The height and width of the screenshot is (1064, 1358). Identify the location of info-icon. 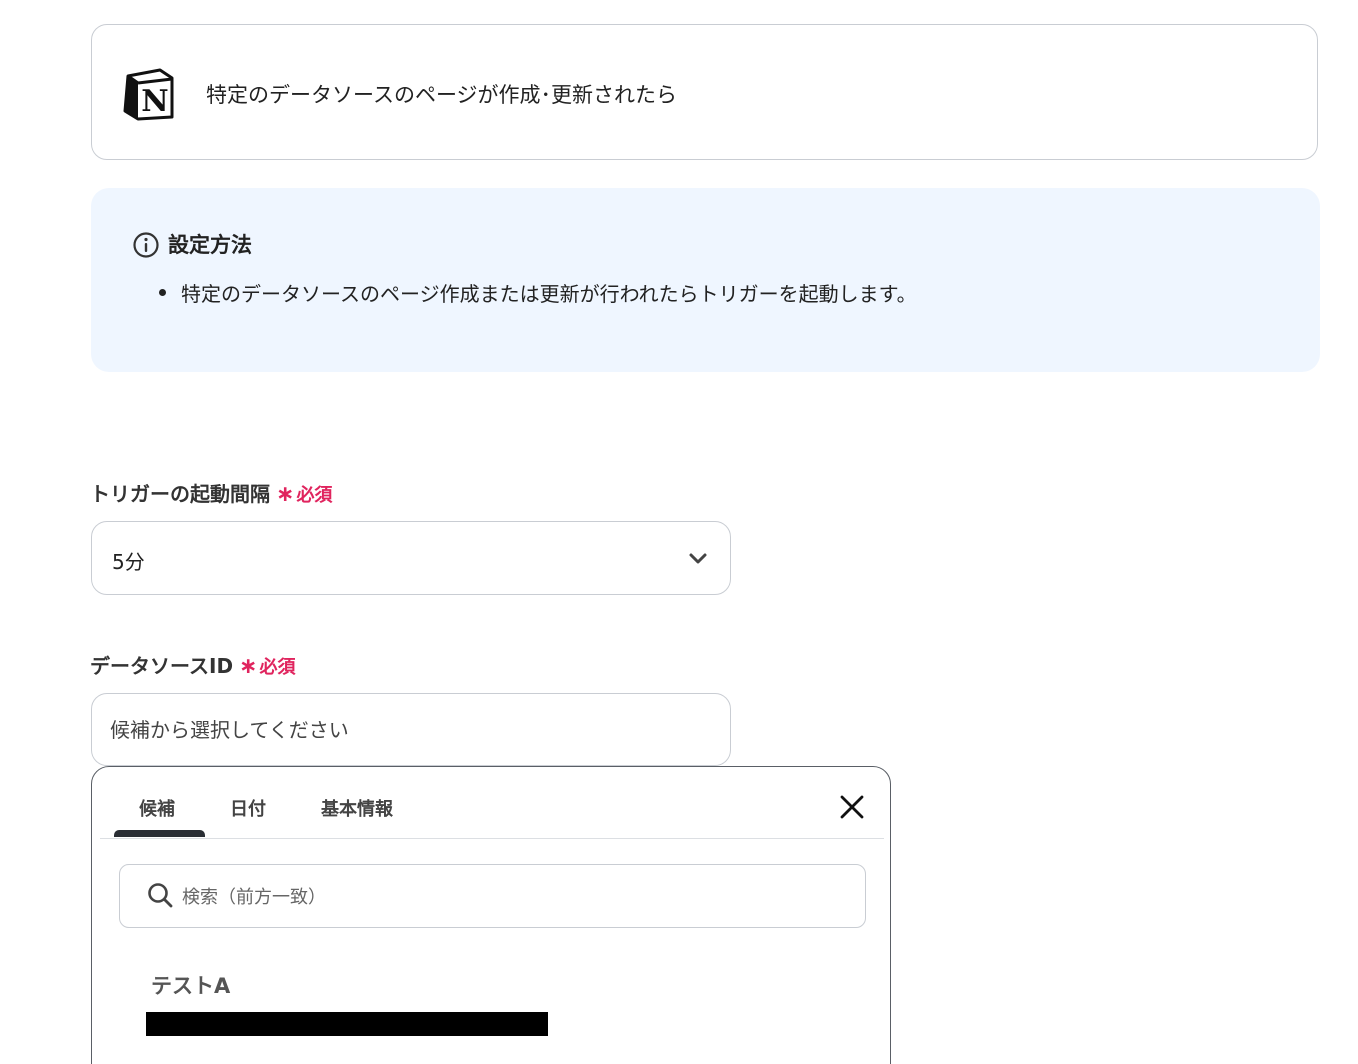
(146, 245).